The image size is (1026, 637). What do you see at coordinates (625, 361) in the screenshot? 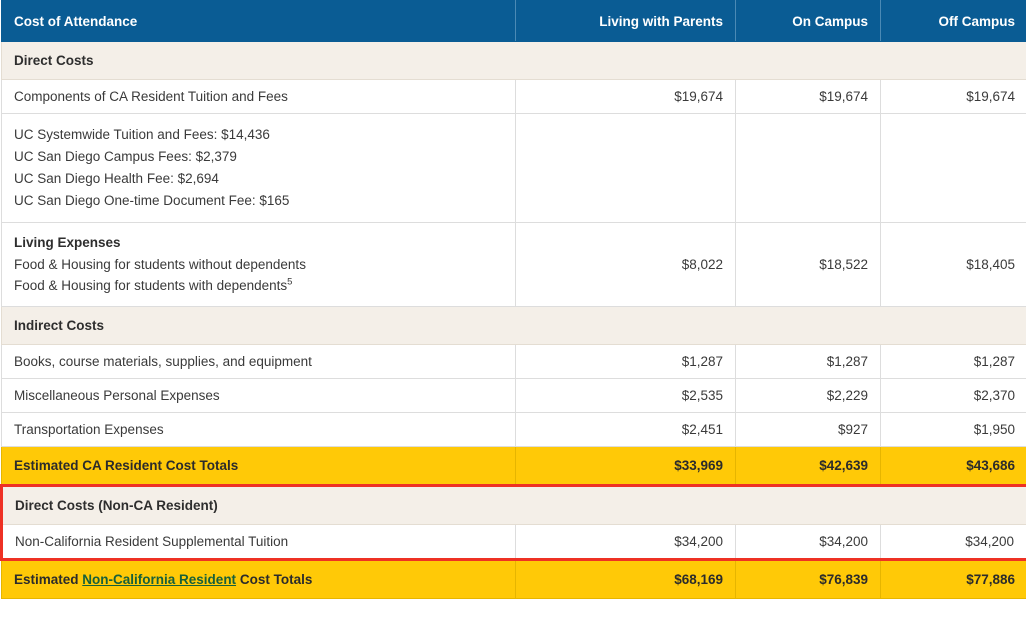
I see `row-value-books-parents: $1,287` at bounding box center [625, 361].